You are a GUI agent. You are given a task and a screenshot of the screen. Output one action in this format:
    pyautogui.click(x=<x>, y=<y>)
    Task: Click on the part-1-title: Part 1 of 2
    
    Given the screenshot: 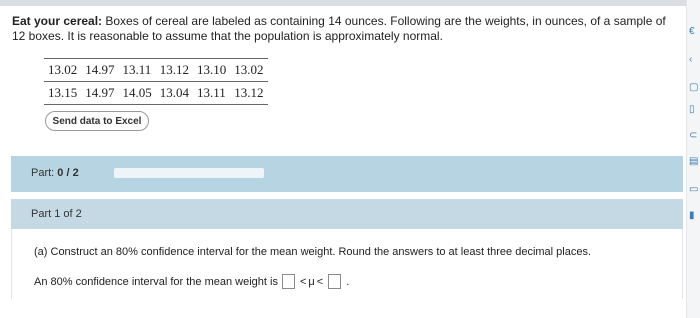 What is the action you would take?
    pyautogui.click(x=56, y=214)
    